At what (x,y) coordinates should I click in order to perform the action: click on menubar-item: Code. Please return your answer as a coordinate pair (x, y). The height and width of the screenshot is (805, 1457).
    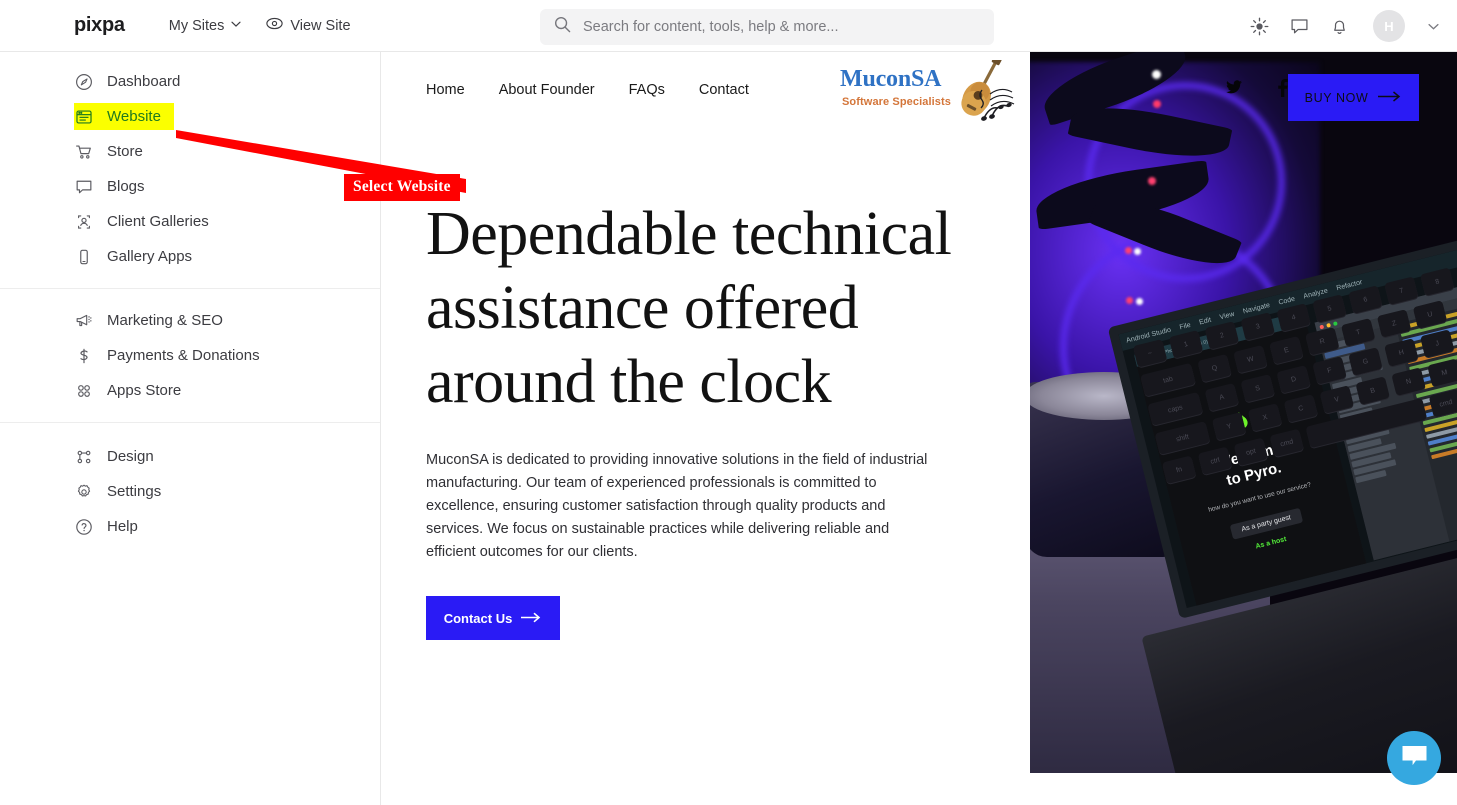
    Looking at the image, I should click on (1286, 301).